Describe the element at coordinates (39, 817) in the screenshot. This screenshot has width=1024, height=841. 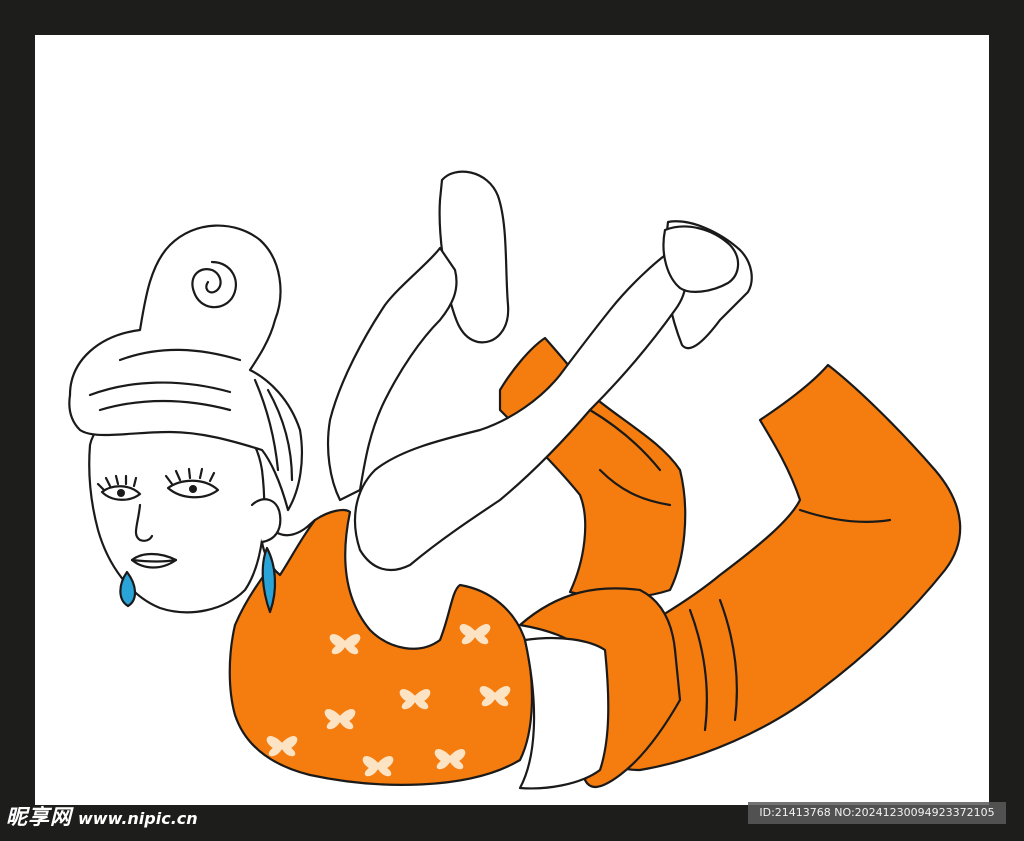
I see `watermark-brand: 昵享网` at that location.